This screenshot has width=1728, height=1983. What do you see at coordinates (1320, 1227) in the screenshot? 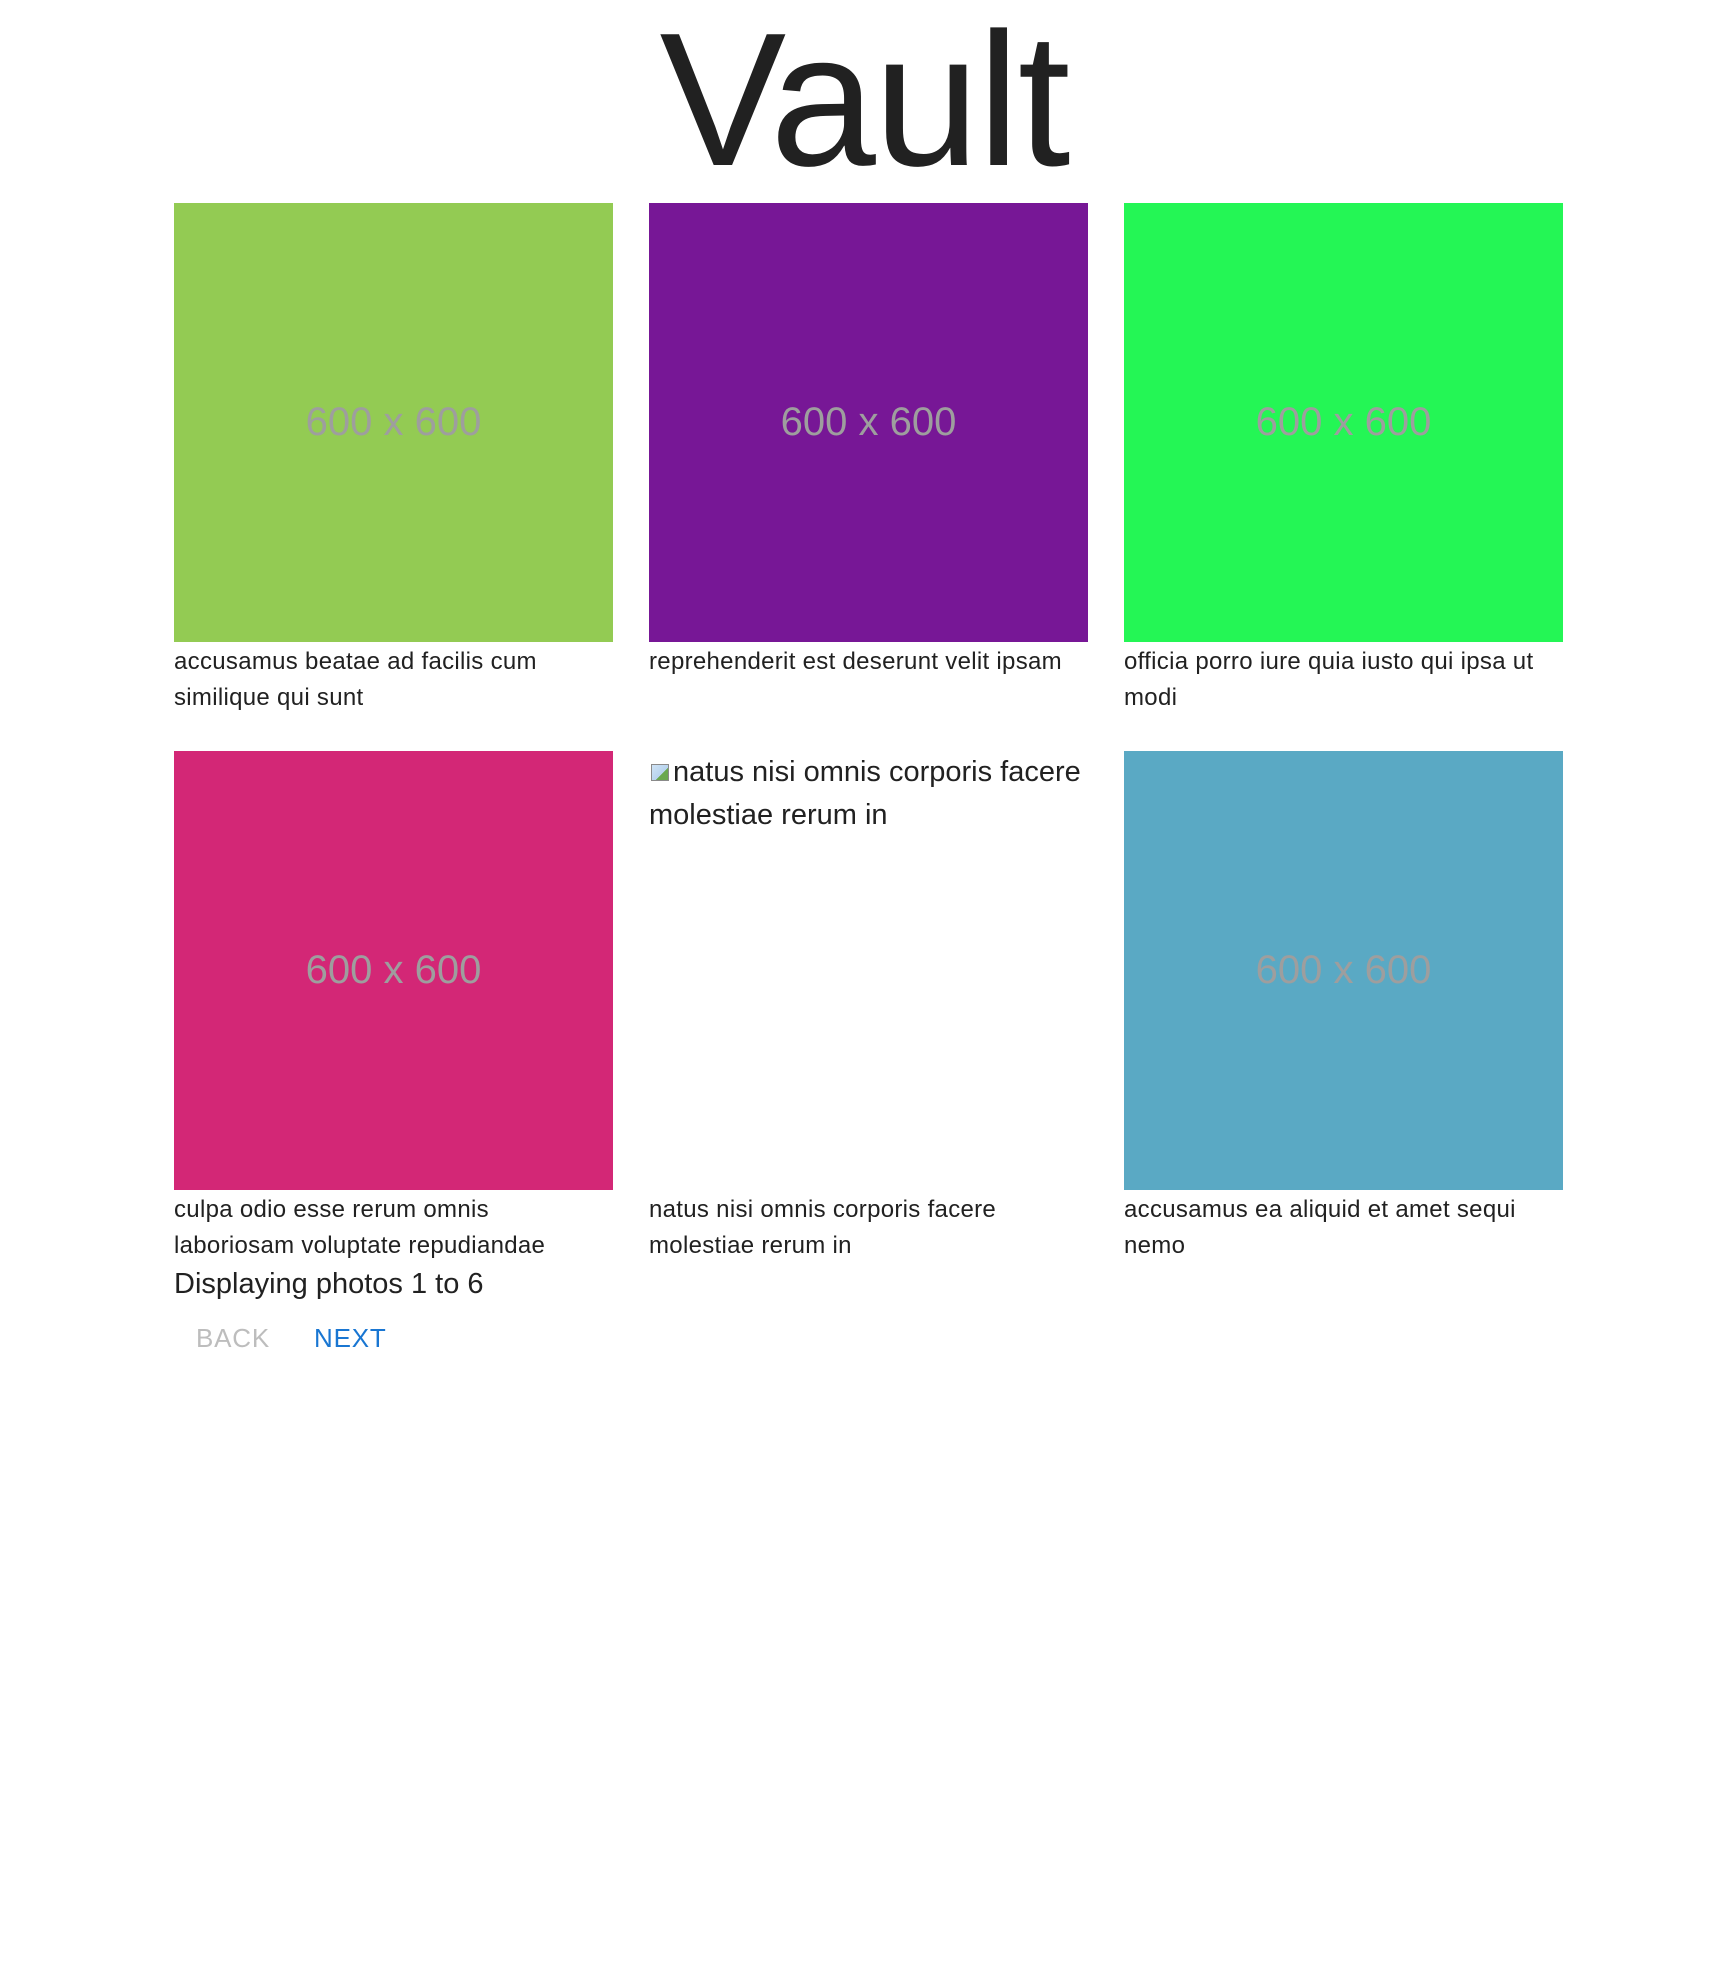
I see `photo-caption: accusamus ea aliquid et amet sequi nemo` at bounding box center [1320, 1227].